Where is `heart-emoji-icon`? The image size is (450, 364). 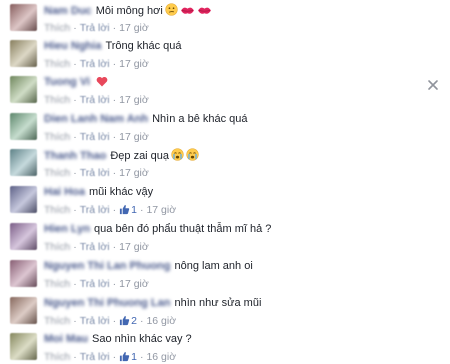 heart-emoji-icon is located at coordinates (102, 84).